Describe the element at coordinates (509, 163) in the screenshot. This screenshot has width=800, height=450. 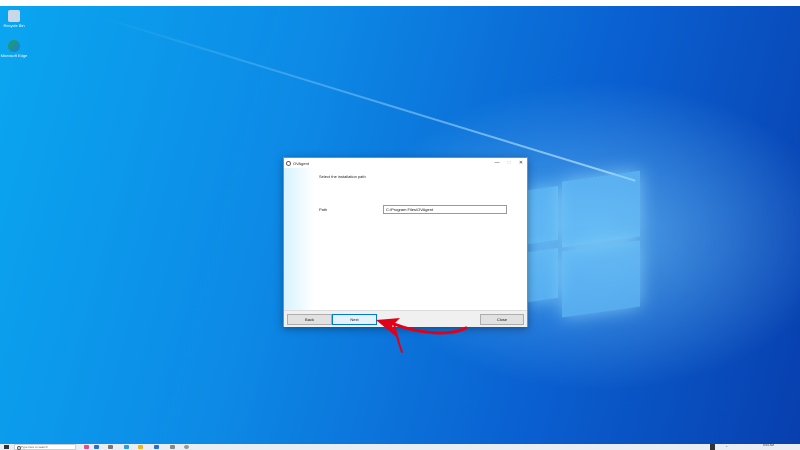
I see `maximize-button: □` at that location.